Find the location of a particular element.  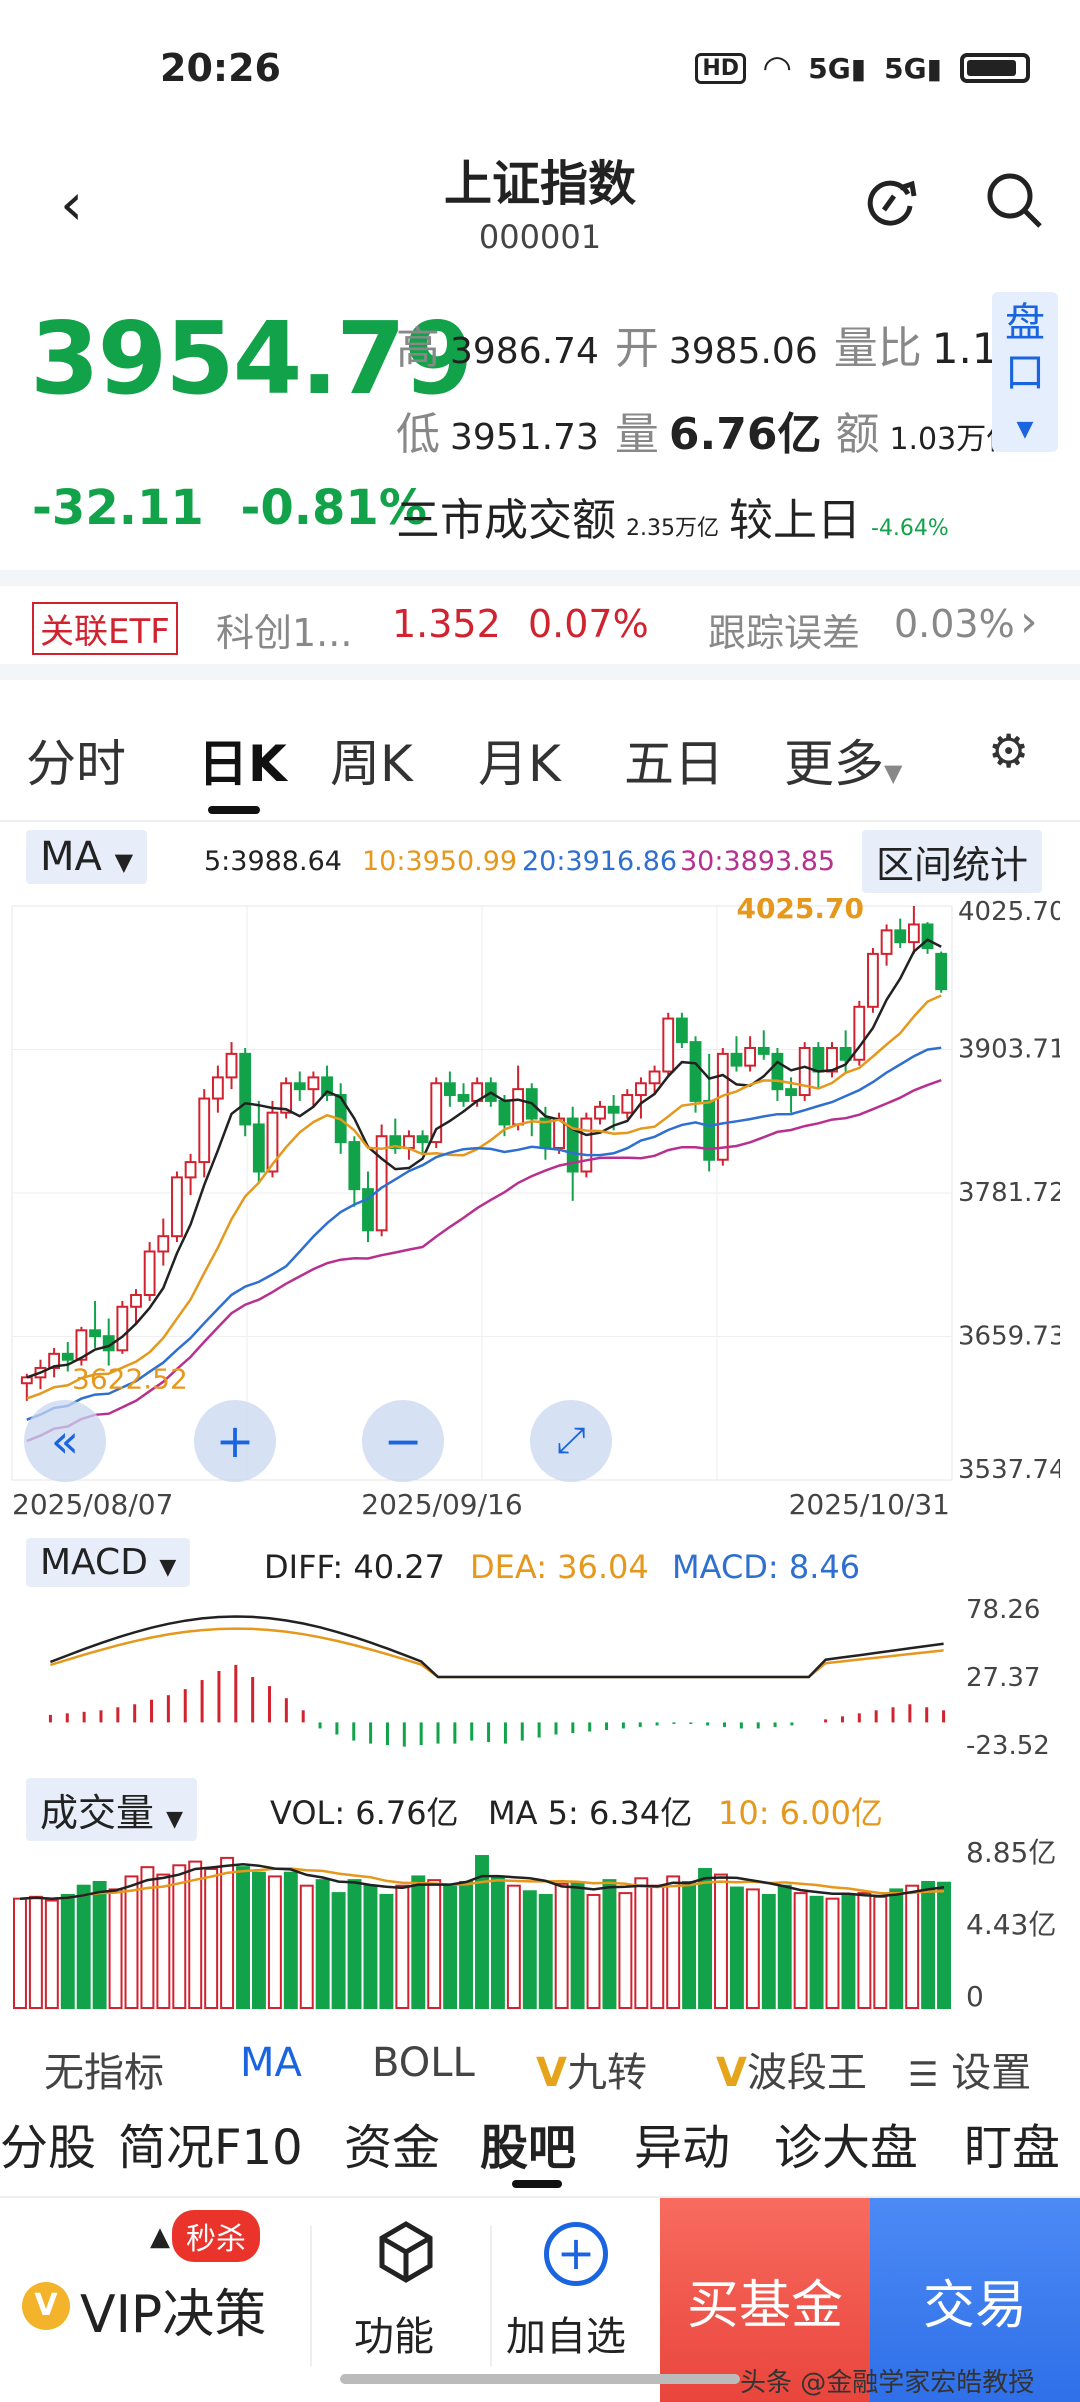

macd-header: MACD ▼ DIFF: 40.27 DEA: 36.04 MACD: 8.46 is located at coordinates (546, 1568).